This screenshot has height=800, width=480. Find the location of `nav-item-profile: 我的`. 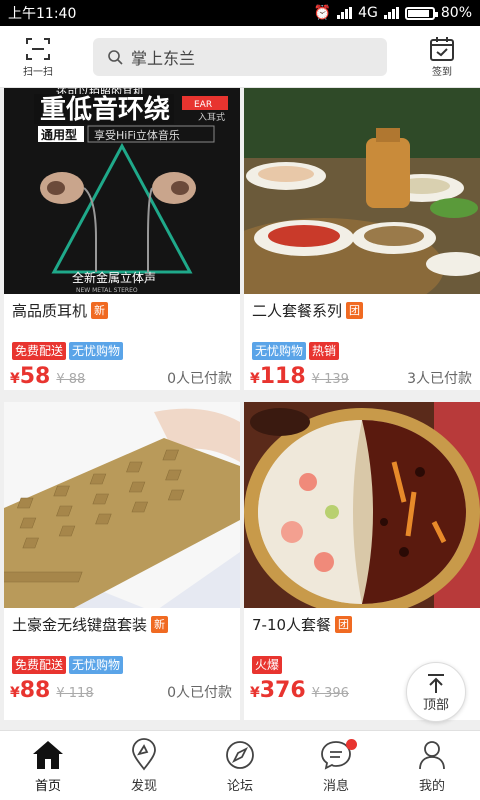

nav-item-profile: 我的 is located at coordinates (432, 765).